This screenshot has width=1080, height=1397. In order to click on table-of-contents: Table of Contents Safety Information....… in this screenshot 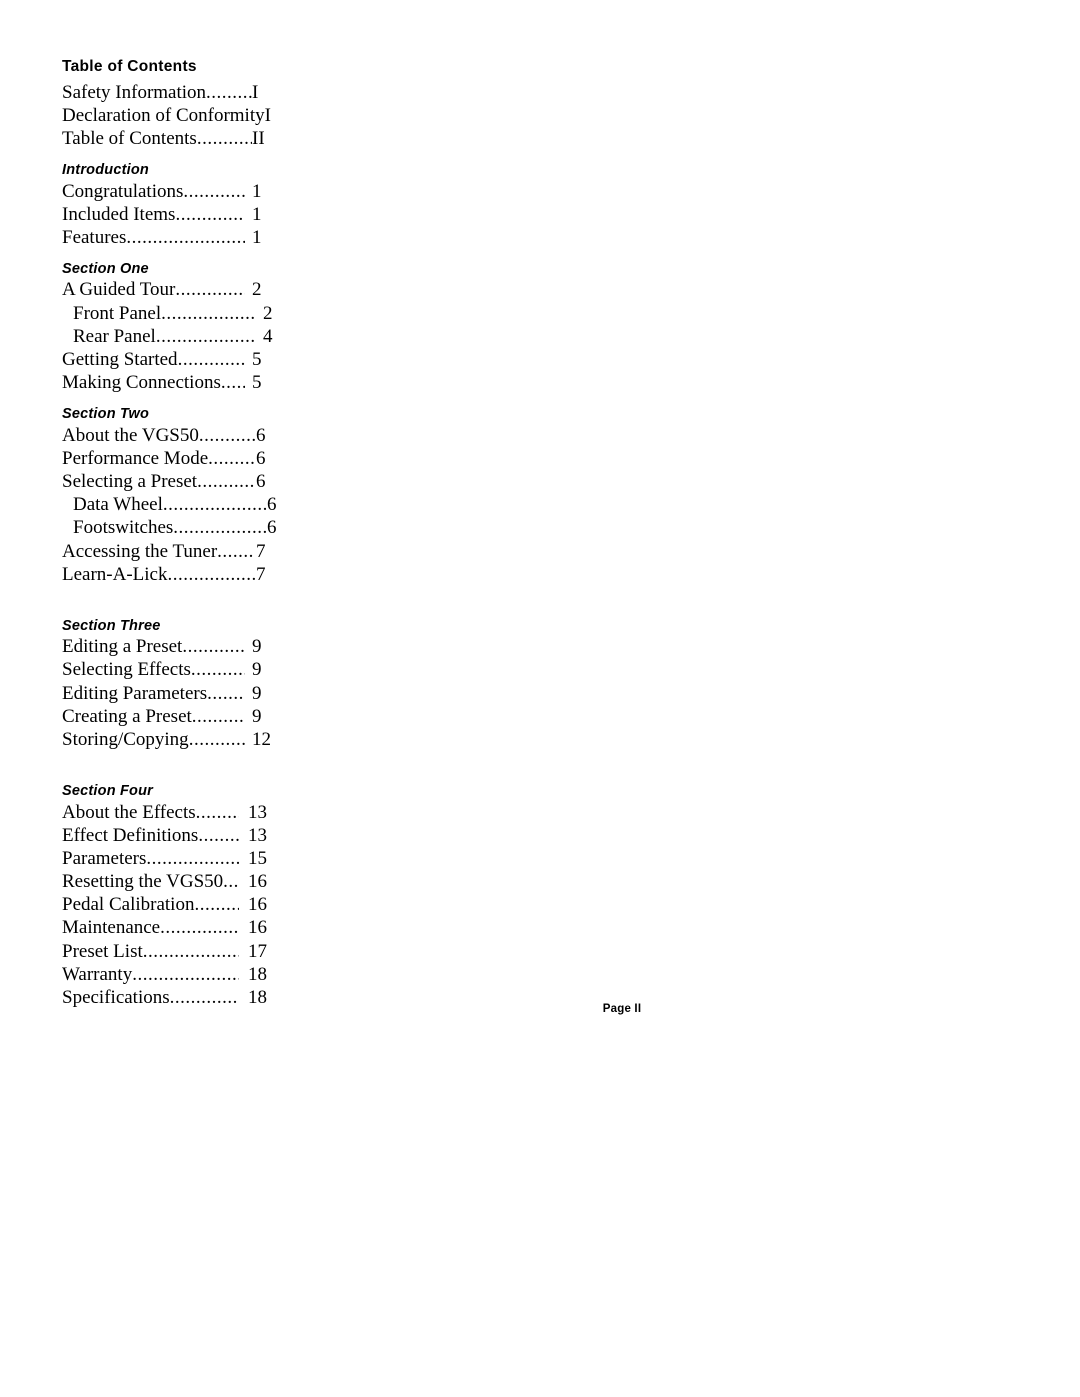, I will do `click(169, 533)`.